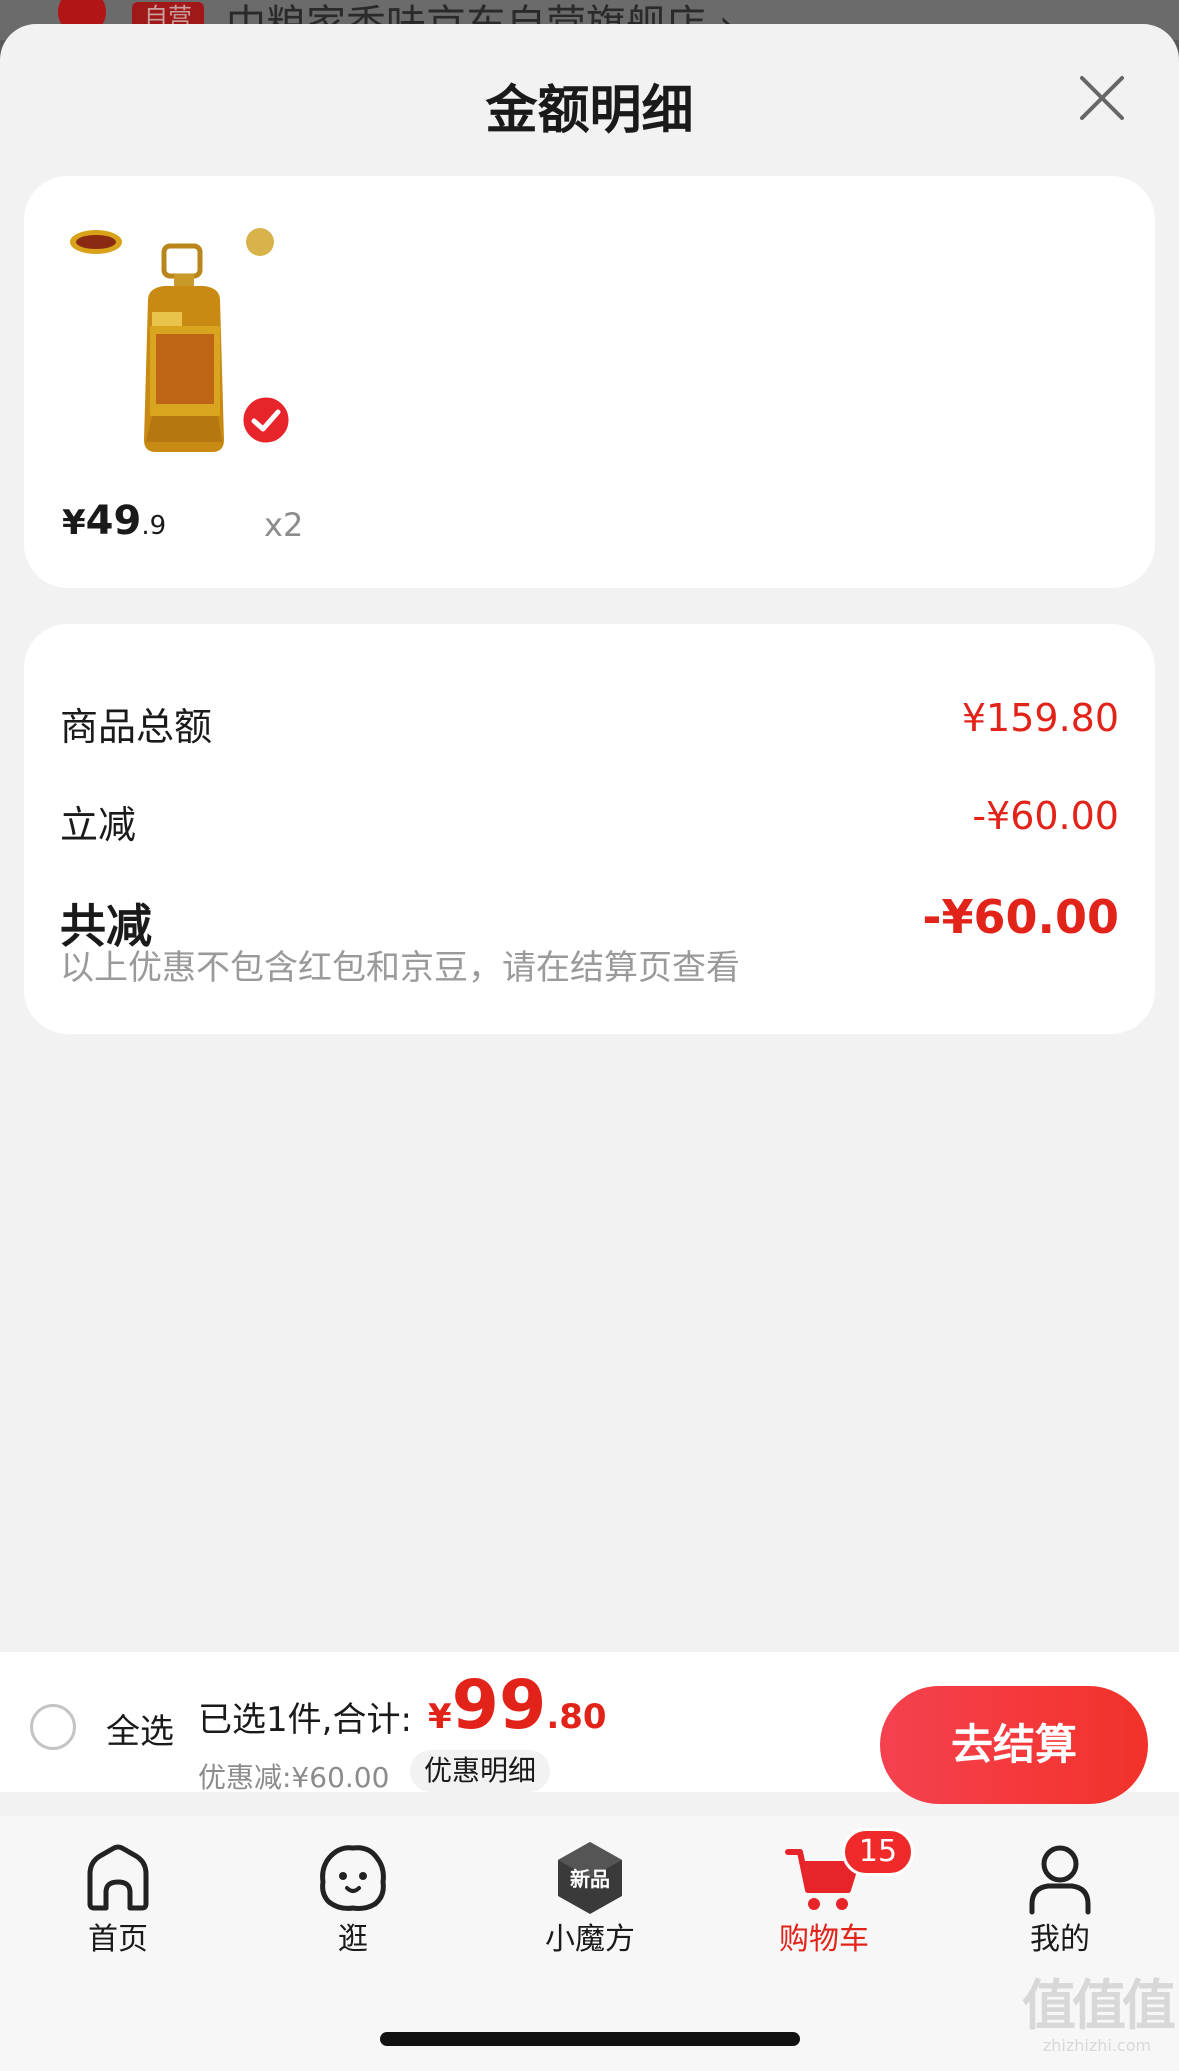  Describe the element at coordinates (98, 825) in the screenshot. I see `instant-discount-label: 立减` at that location.